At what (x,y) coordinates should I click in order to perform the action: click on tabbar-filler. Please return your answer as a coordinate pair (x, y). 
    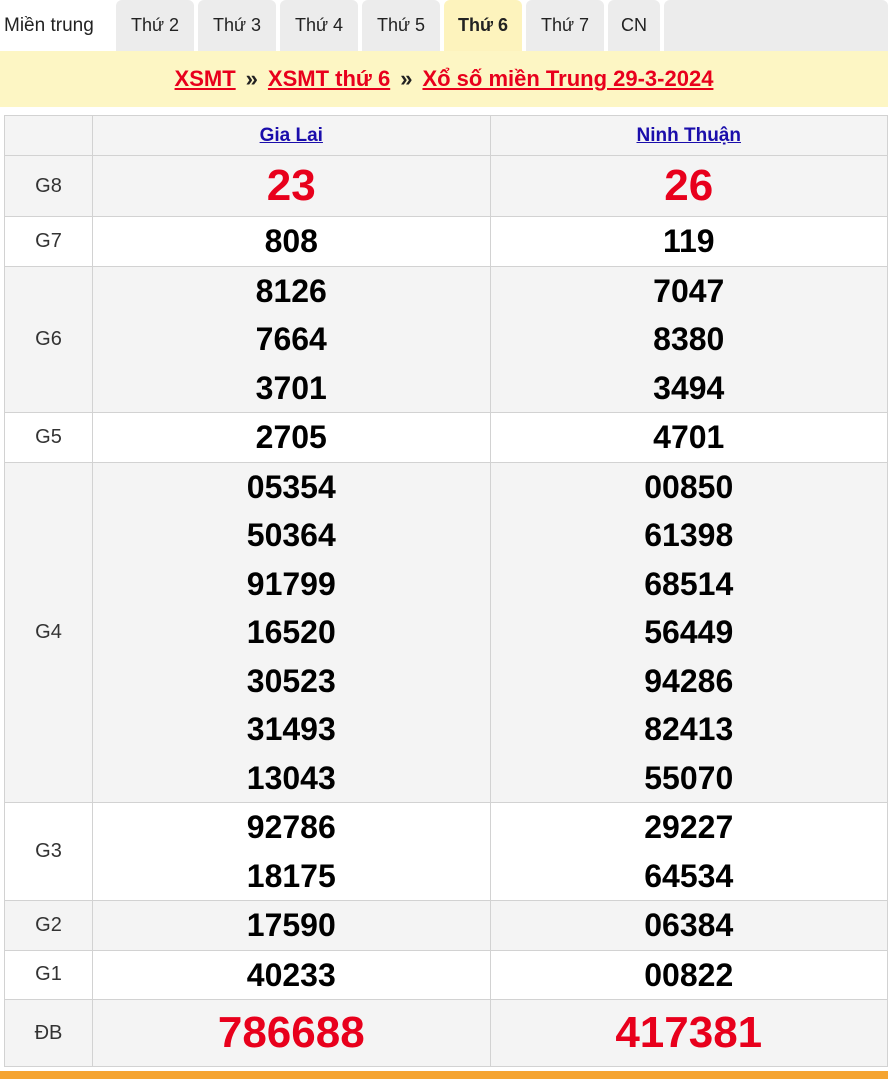
    Looking at the image, I should click on (776, 25).